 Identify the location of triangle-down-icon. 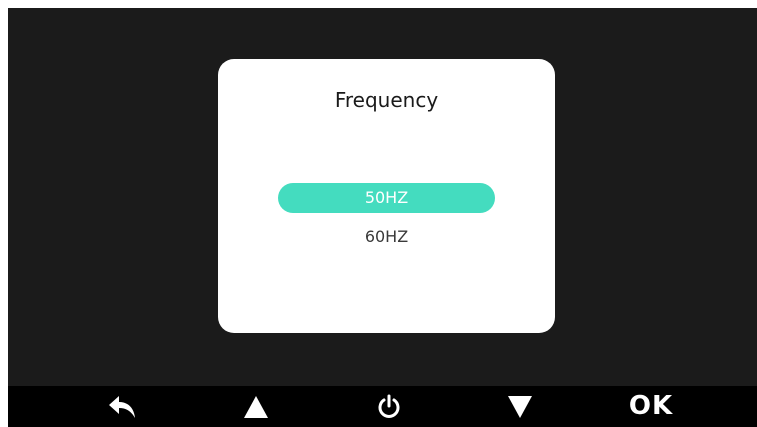
(520, 406).